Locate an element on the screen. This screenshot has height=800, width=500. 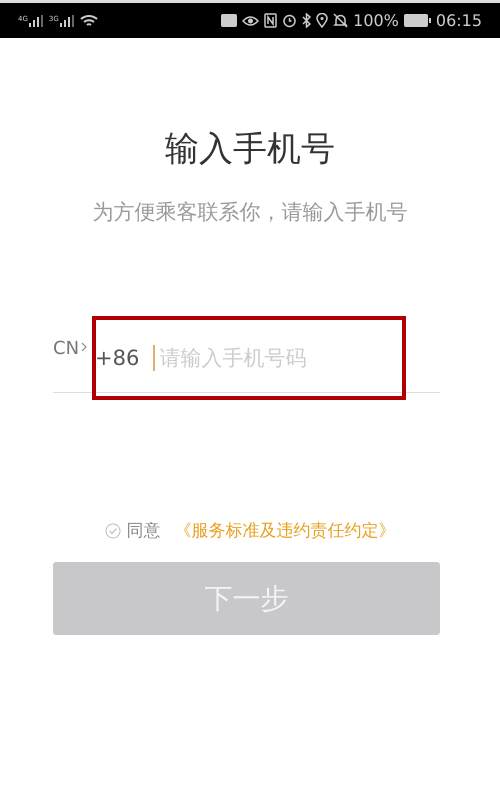
agreement-link: 《服务标准及违约责任约定》 is located at coordinates (285, 530).